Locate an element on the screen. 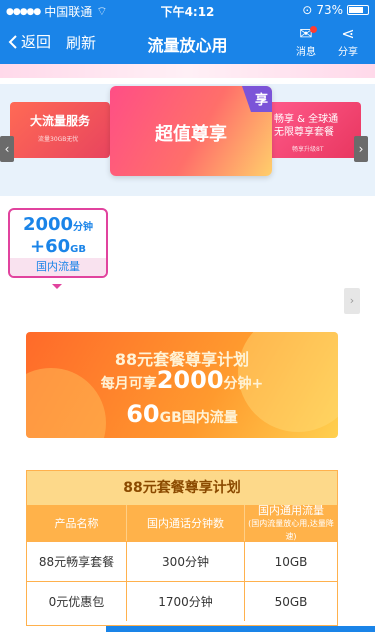 This screenshot has width=375, height=632. message-label: 消息 is located at coordinates (306, 52).